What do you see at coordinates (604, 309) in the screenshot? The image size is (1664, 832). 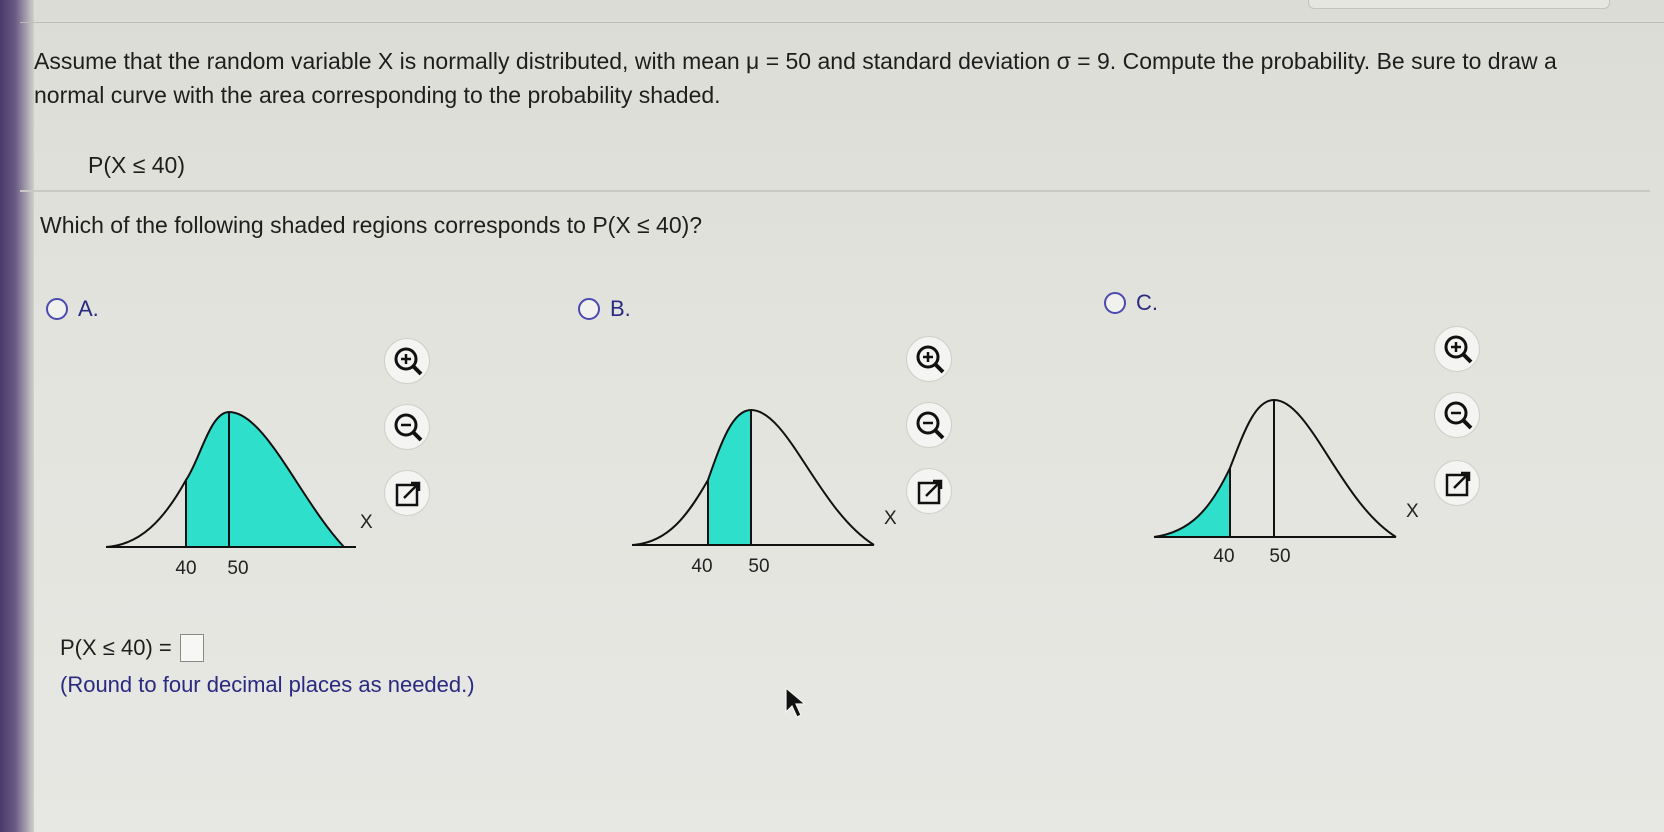 I see `option-b: B.` at bounding box center [604, 309].